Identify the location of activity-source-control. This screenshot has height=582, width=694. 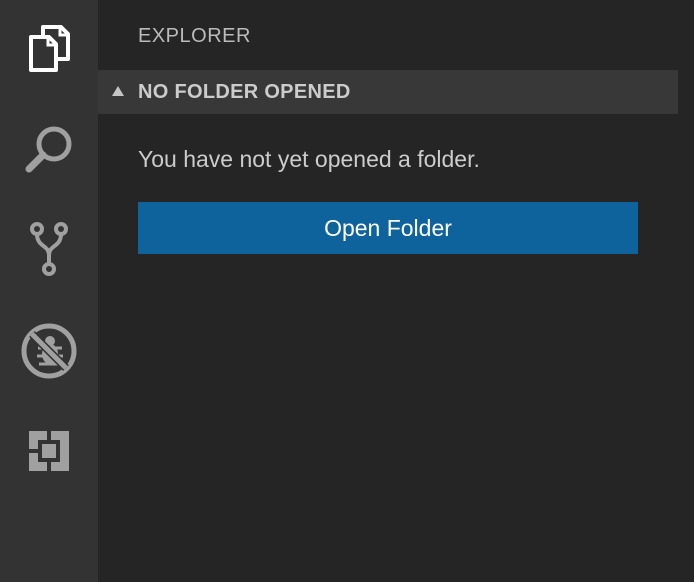
(49, 249).